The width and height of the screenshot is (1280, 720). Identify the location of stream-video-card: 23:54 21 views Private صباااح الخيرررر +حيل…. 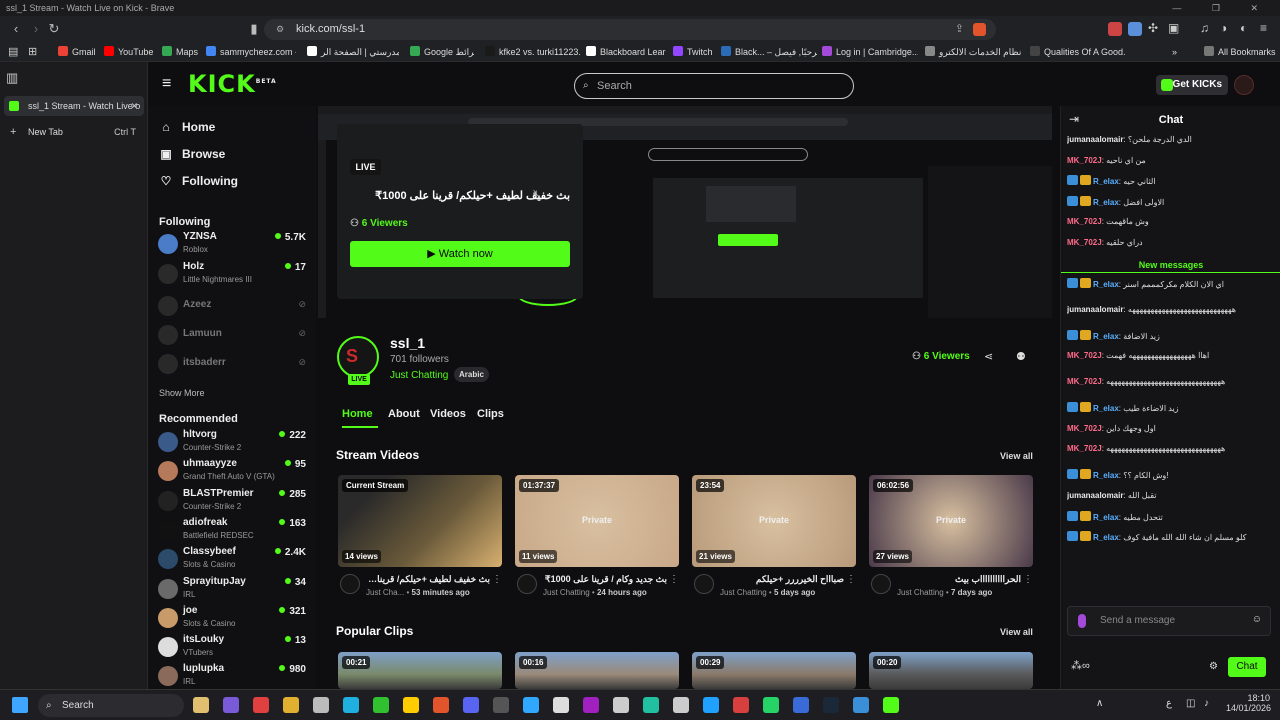
(774, 540).